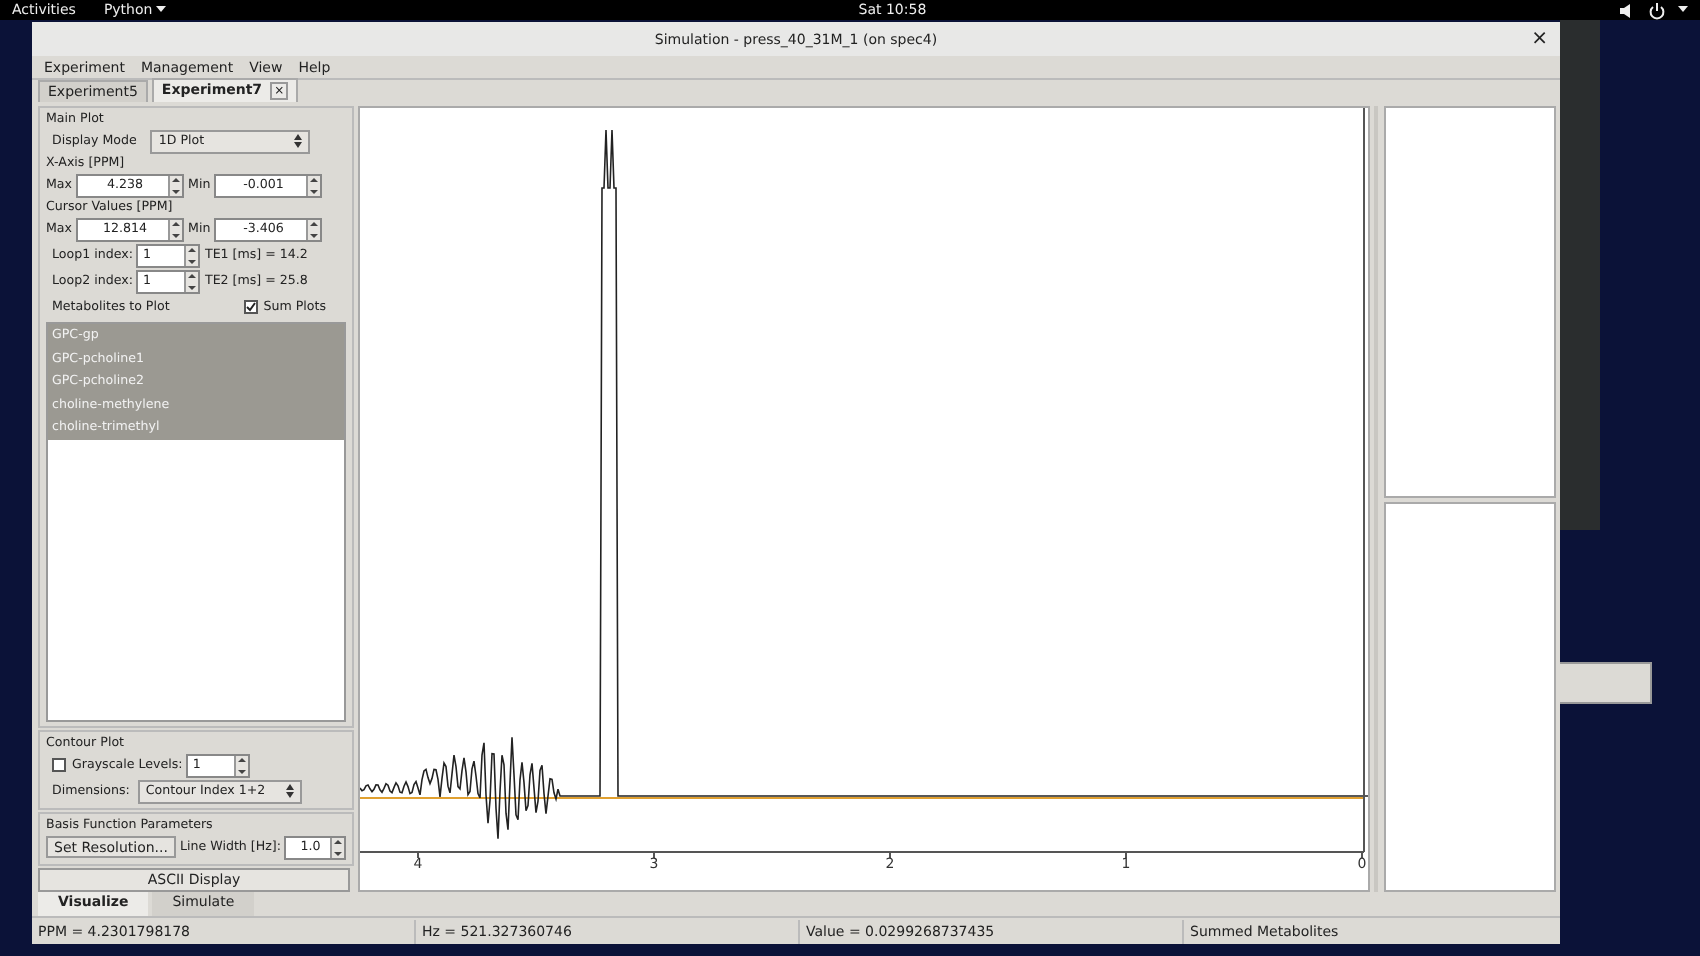 This screenshot has height=956, width=1700. What do you see at coordinates (1539, 39) in the screenshot?
I see `close-button: ×` at bounding box center [1539, 39].